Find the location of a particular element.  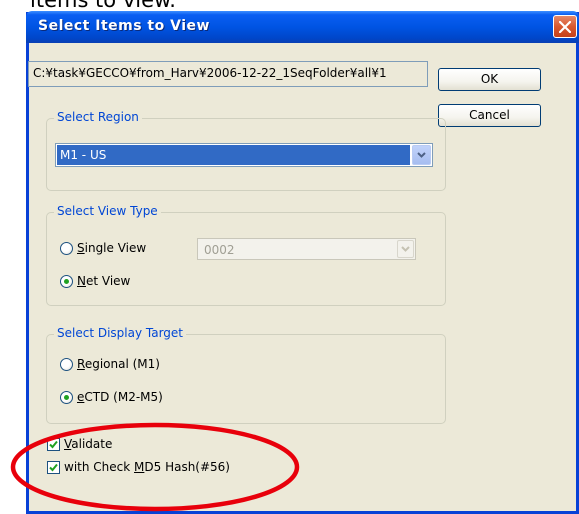

ectd-radio is located at coordinates (66, 397).